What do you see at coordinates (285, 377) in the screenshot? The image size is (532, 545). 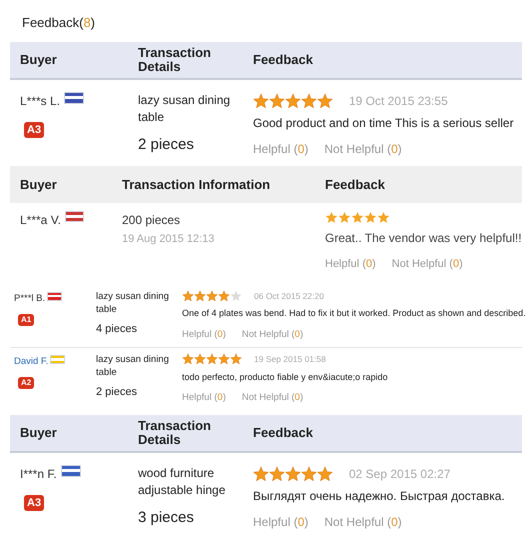 I see `feedback-comment: todo perfecto, producto fiable y env&iacute;o rapido` at bounding box center [285, 377].